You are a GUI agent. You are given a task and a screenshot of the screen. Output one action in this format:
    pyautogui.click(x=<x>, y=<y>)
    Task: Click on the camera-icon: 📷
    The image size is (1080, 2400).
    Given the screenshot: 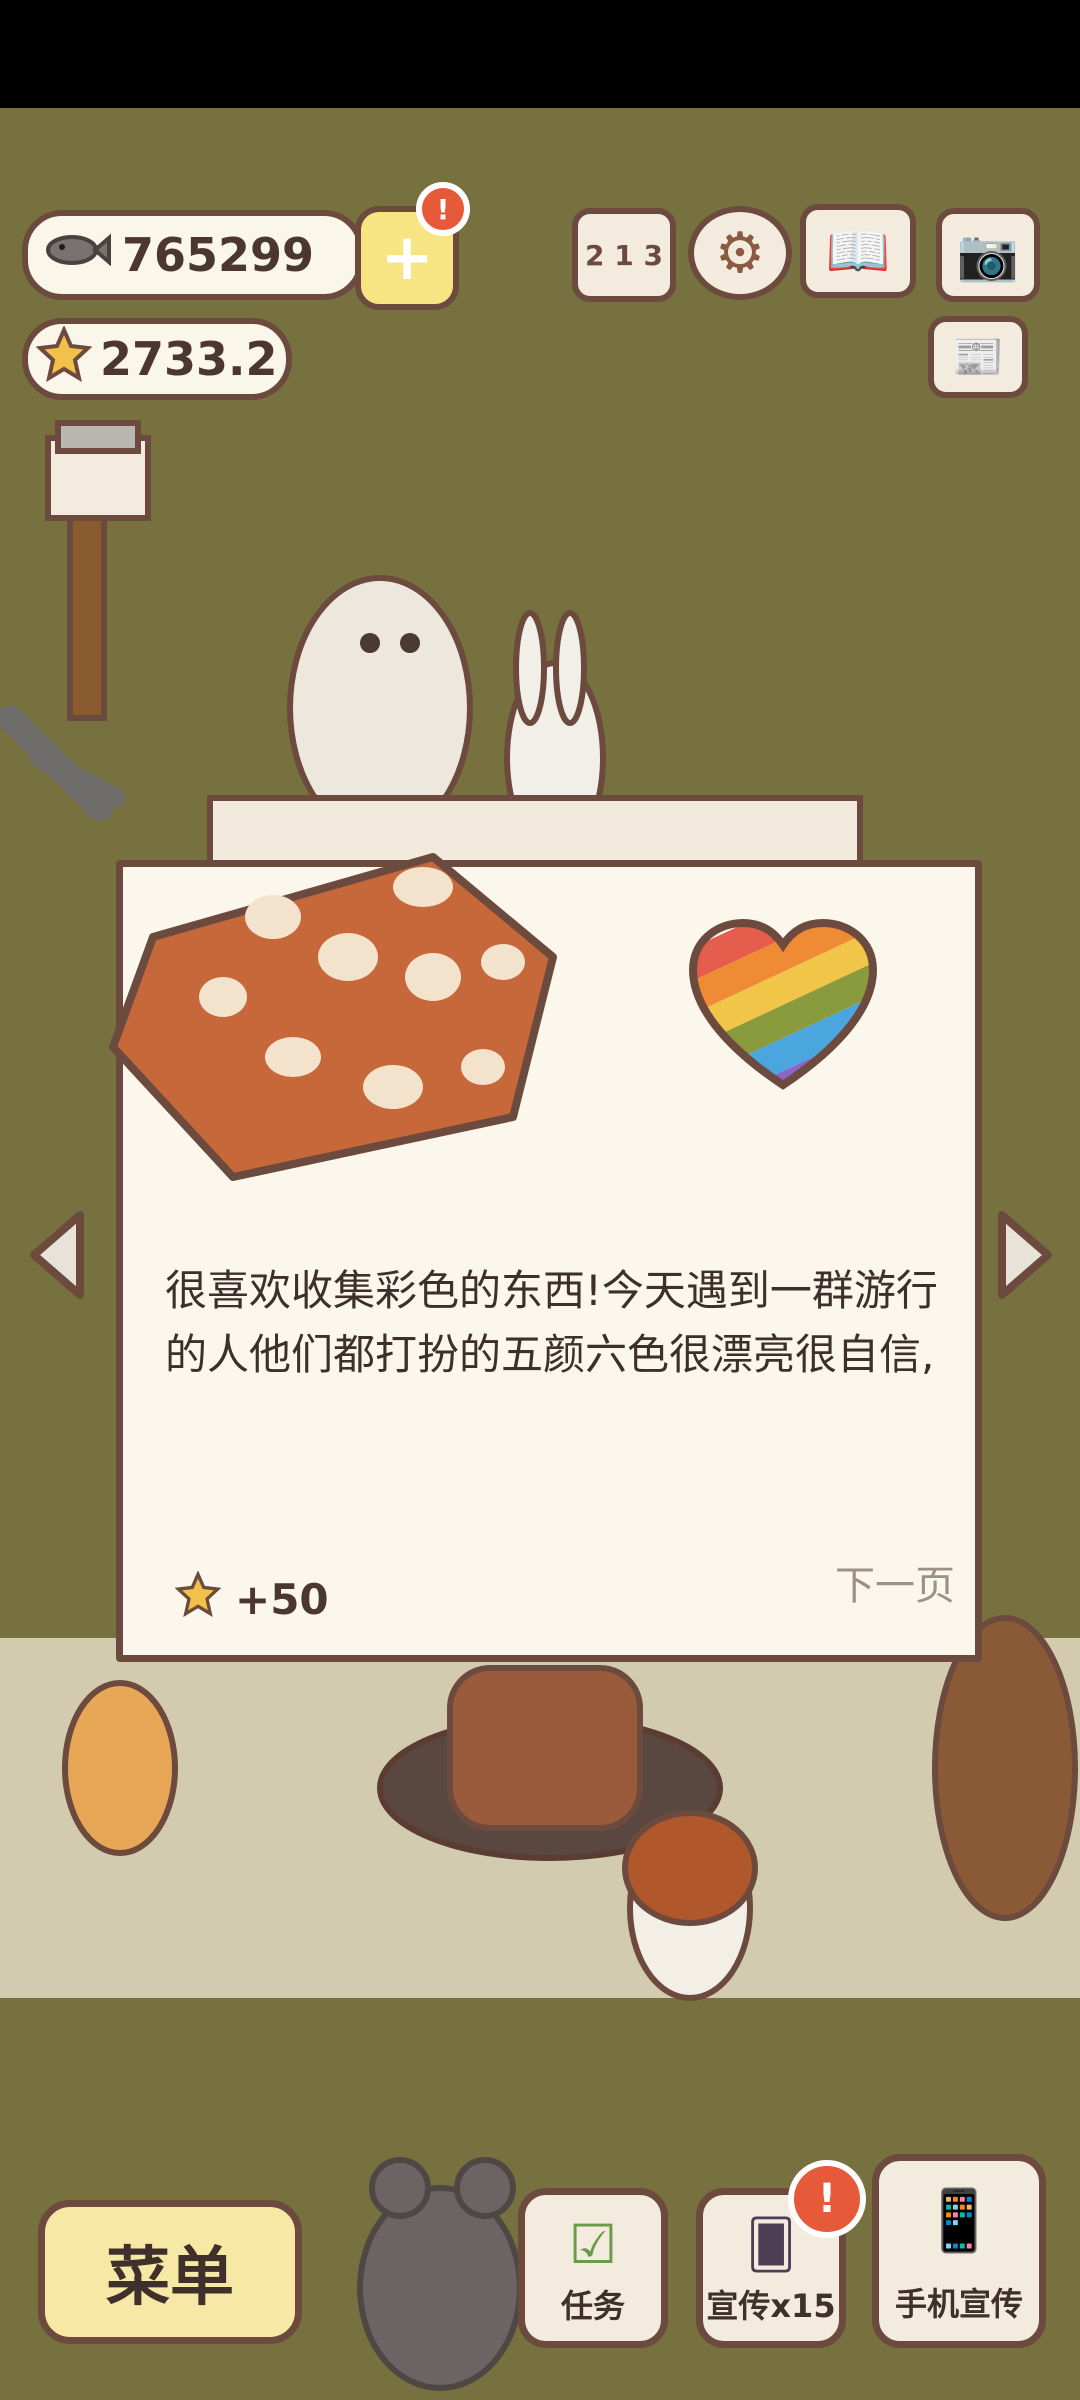 What is the action you would take?
    pyautogui.click(x=988, y=254)
    